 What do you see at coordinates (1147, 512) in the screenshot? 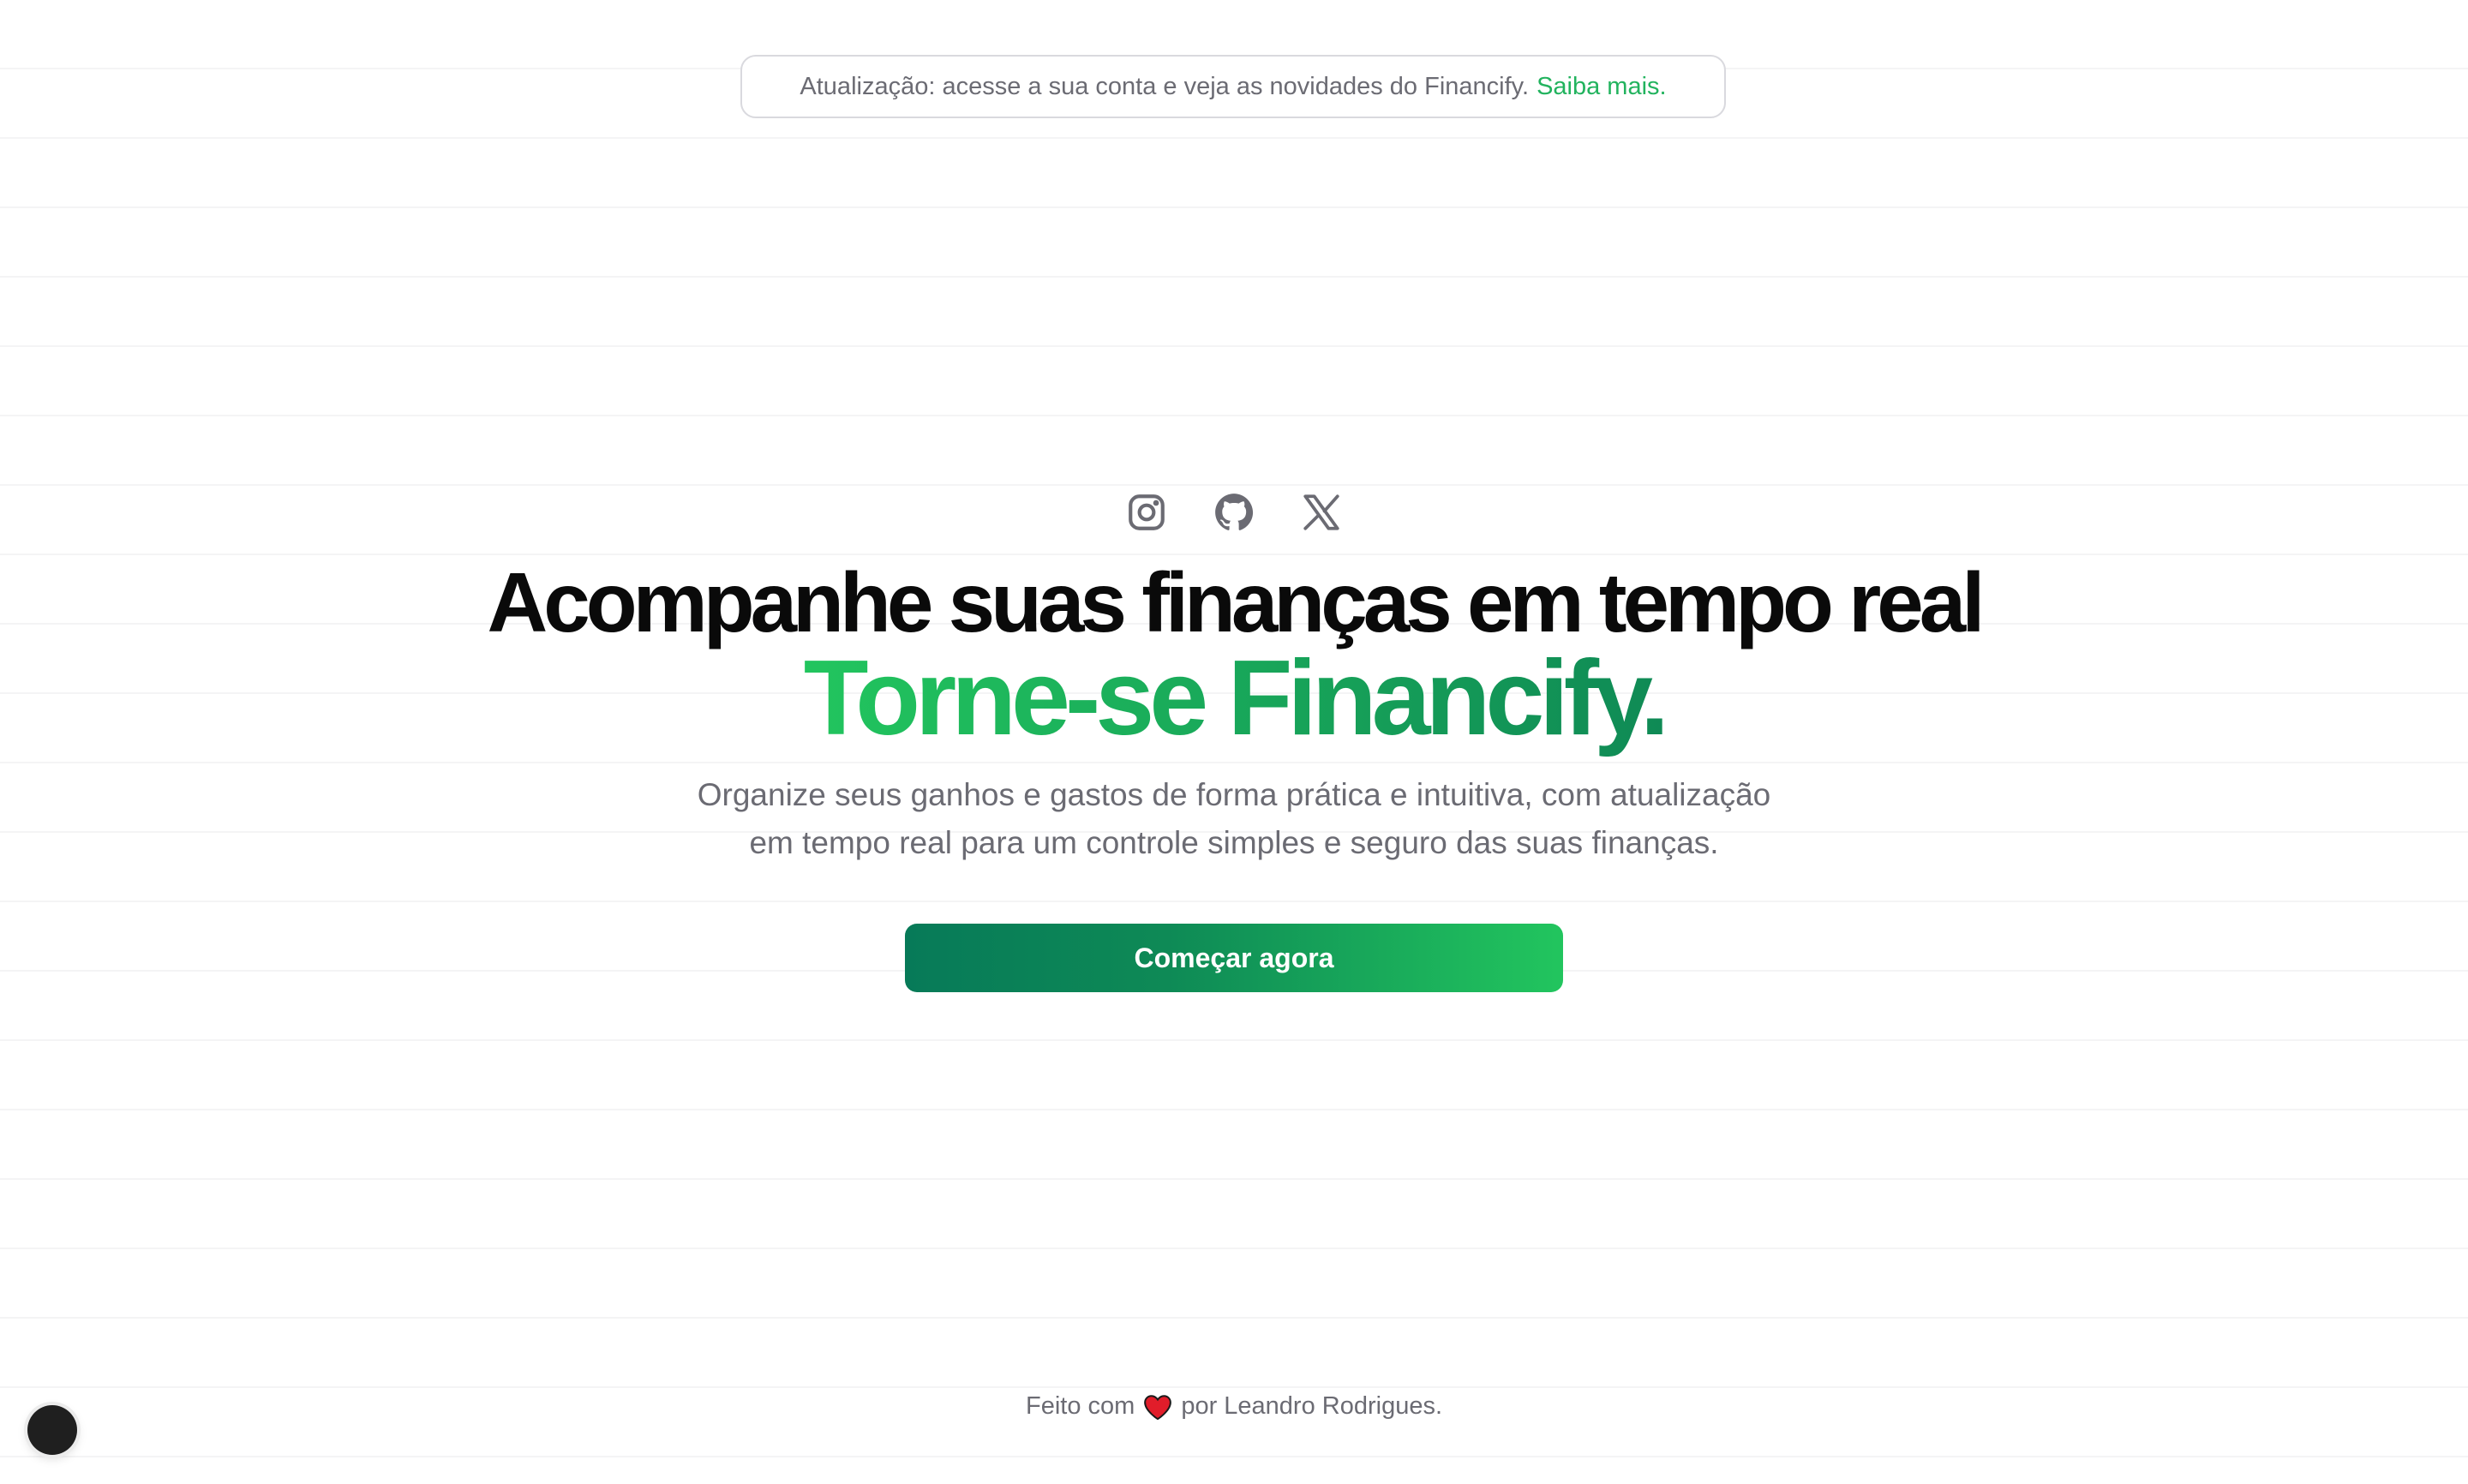
I see `instagram-icon` at bounding box center [1147, 512].